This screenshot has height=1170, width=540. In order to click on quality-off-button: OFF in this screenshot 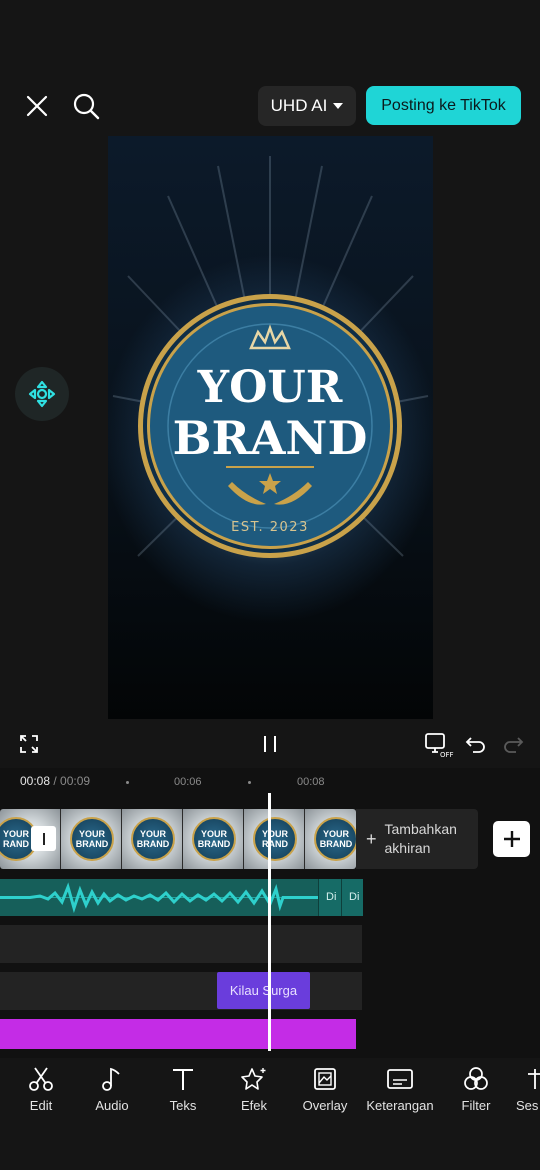, I will do `click(439, 745)`.